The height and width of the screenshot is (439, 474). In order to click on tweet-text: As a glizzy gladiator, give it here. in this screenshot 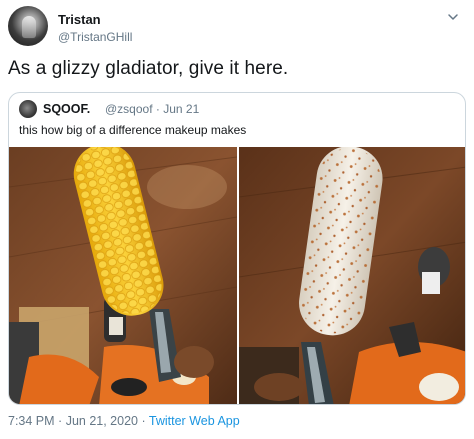, I will do `click(148, 68)`.